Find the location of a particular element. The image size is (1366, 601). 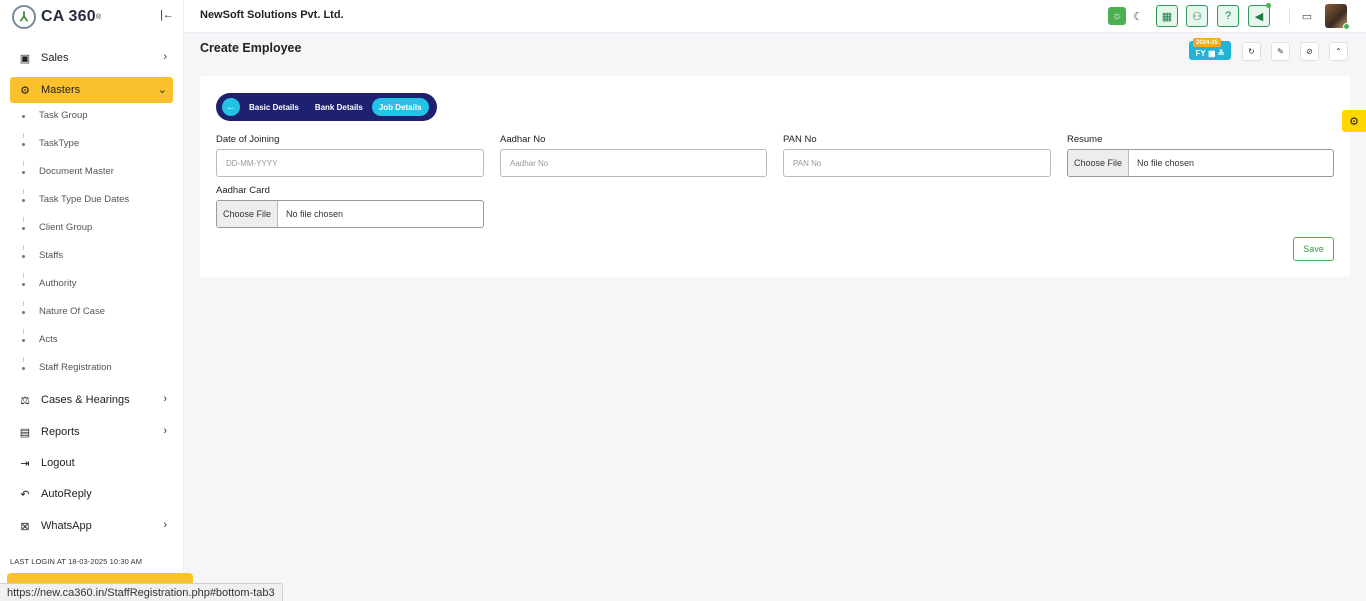

sidebar-item-cases-hearings: ⚖ Cases & Hearings › is located at coordinates (91, 400).